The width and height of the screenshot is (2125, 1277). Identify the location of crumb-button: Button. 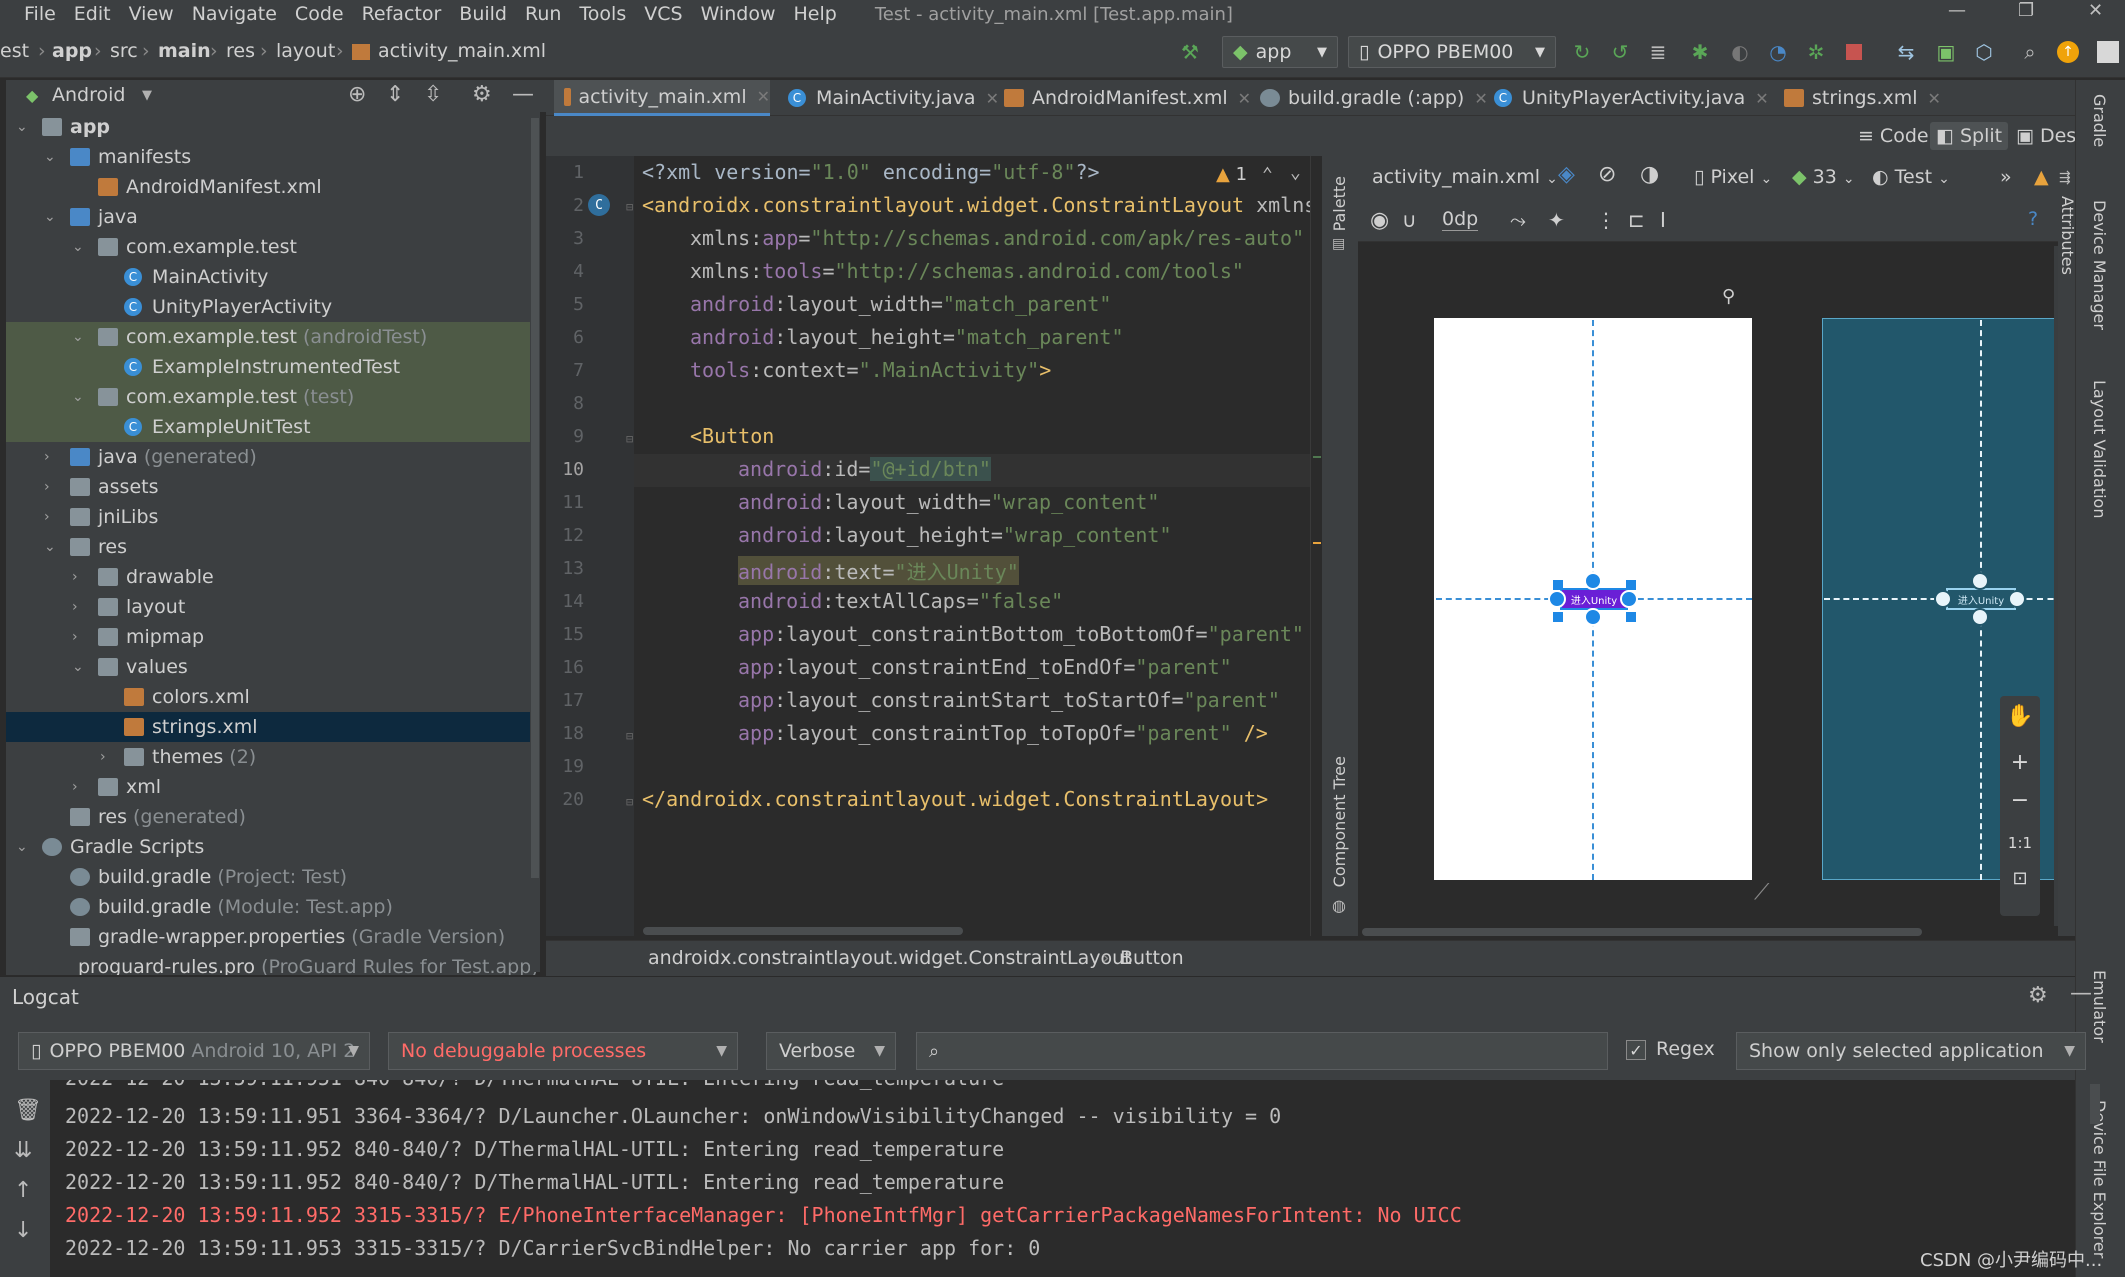
(1152, 958).